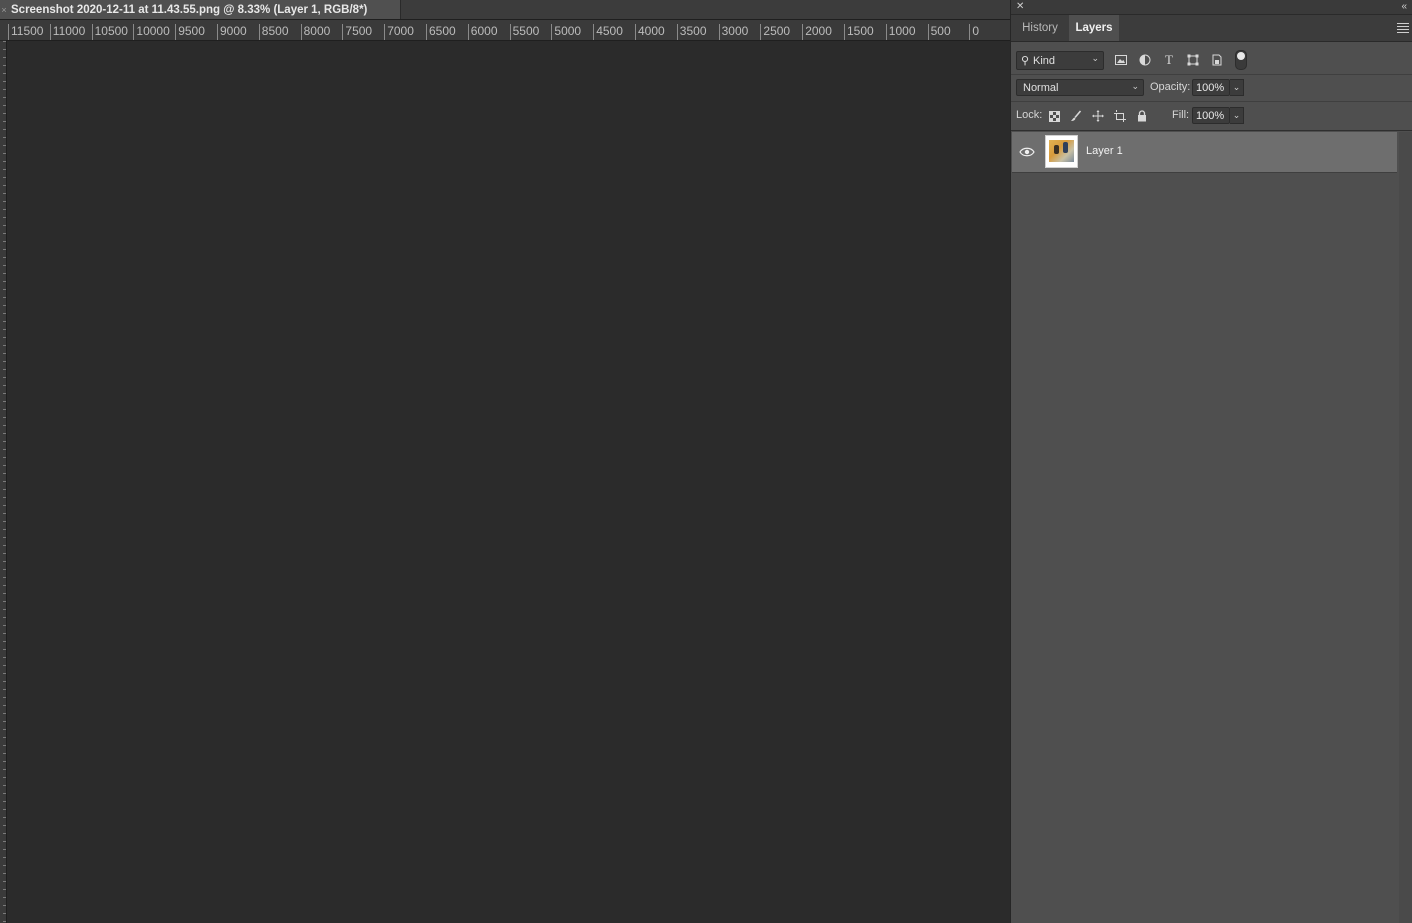  What do you see at coordinates (1181, 115) in the screenshot?
I see `fill-label: Fill:` at bounding box center [1181, 115].